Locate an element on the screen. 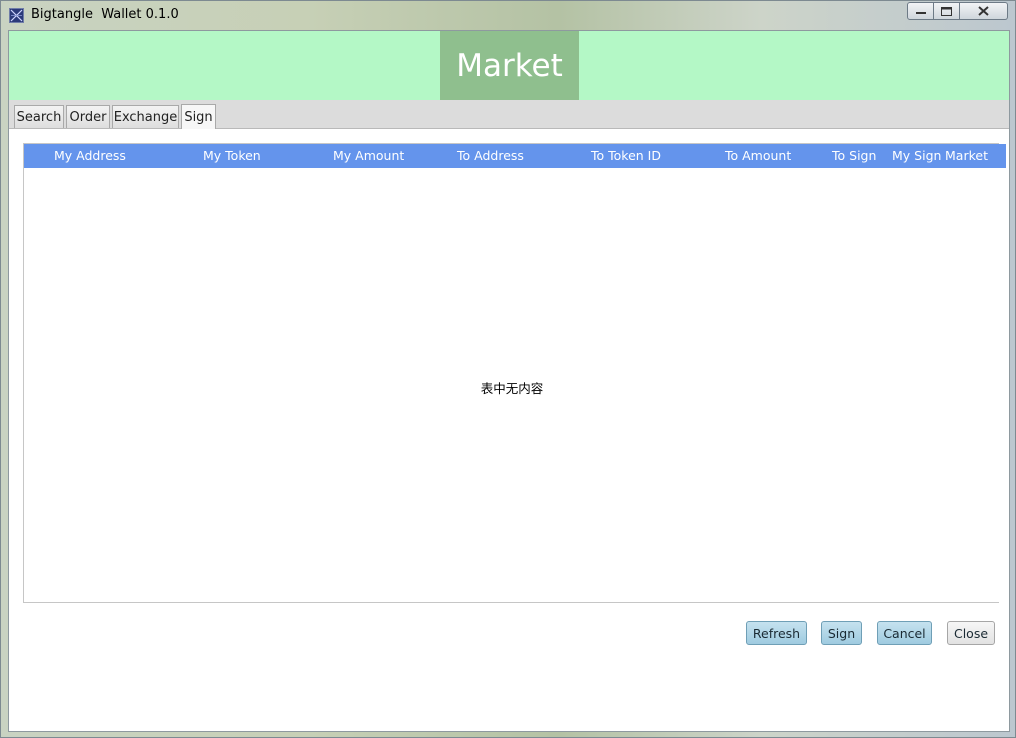 Image resolution: width=1016 pixels, height=738 pixels. column-header-my-amount: My Amount is located at coordinates (368, 156).